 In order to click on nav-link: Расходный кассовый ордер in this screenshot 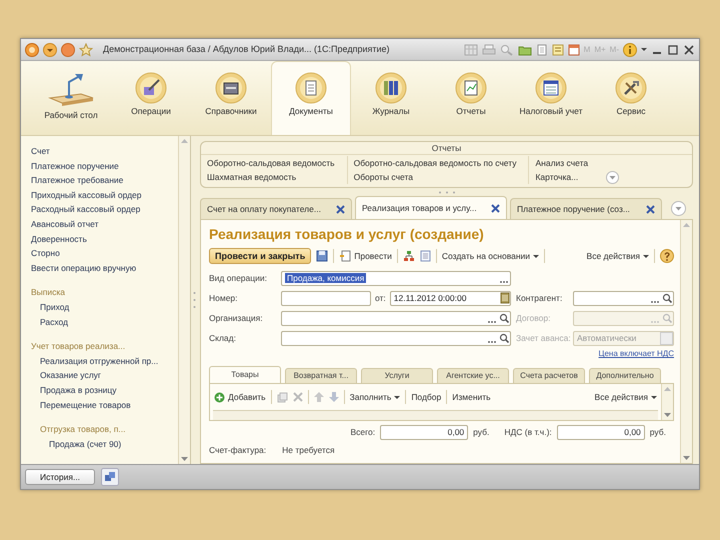, I will do `click(102, 209)`.